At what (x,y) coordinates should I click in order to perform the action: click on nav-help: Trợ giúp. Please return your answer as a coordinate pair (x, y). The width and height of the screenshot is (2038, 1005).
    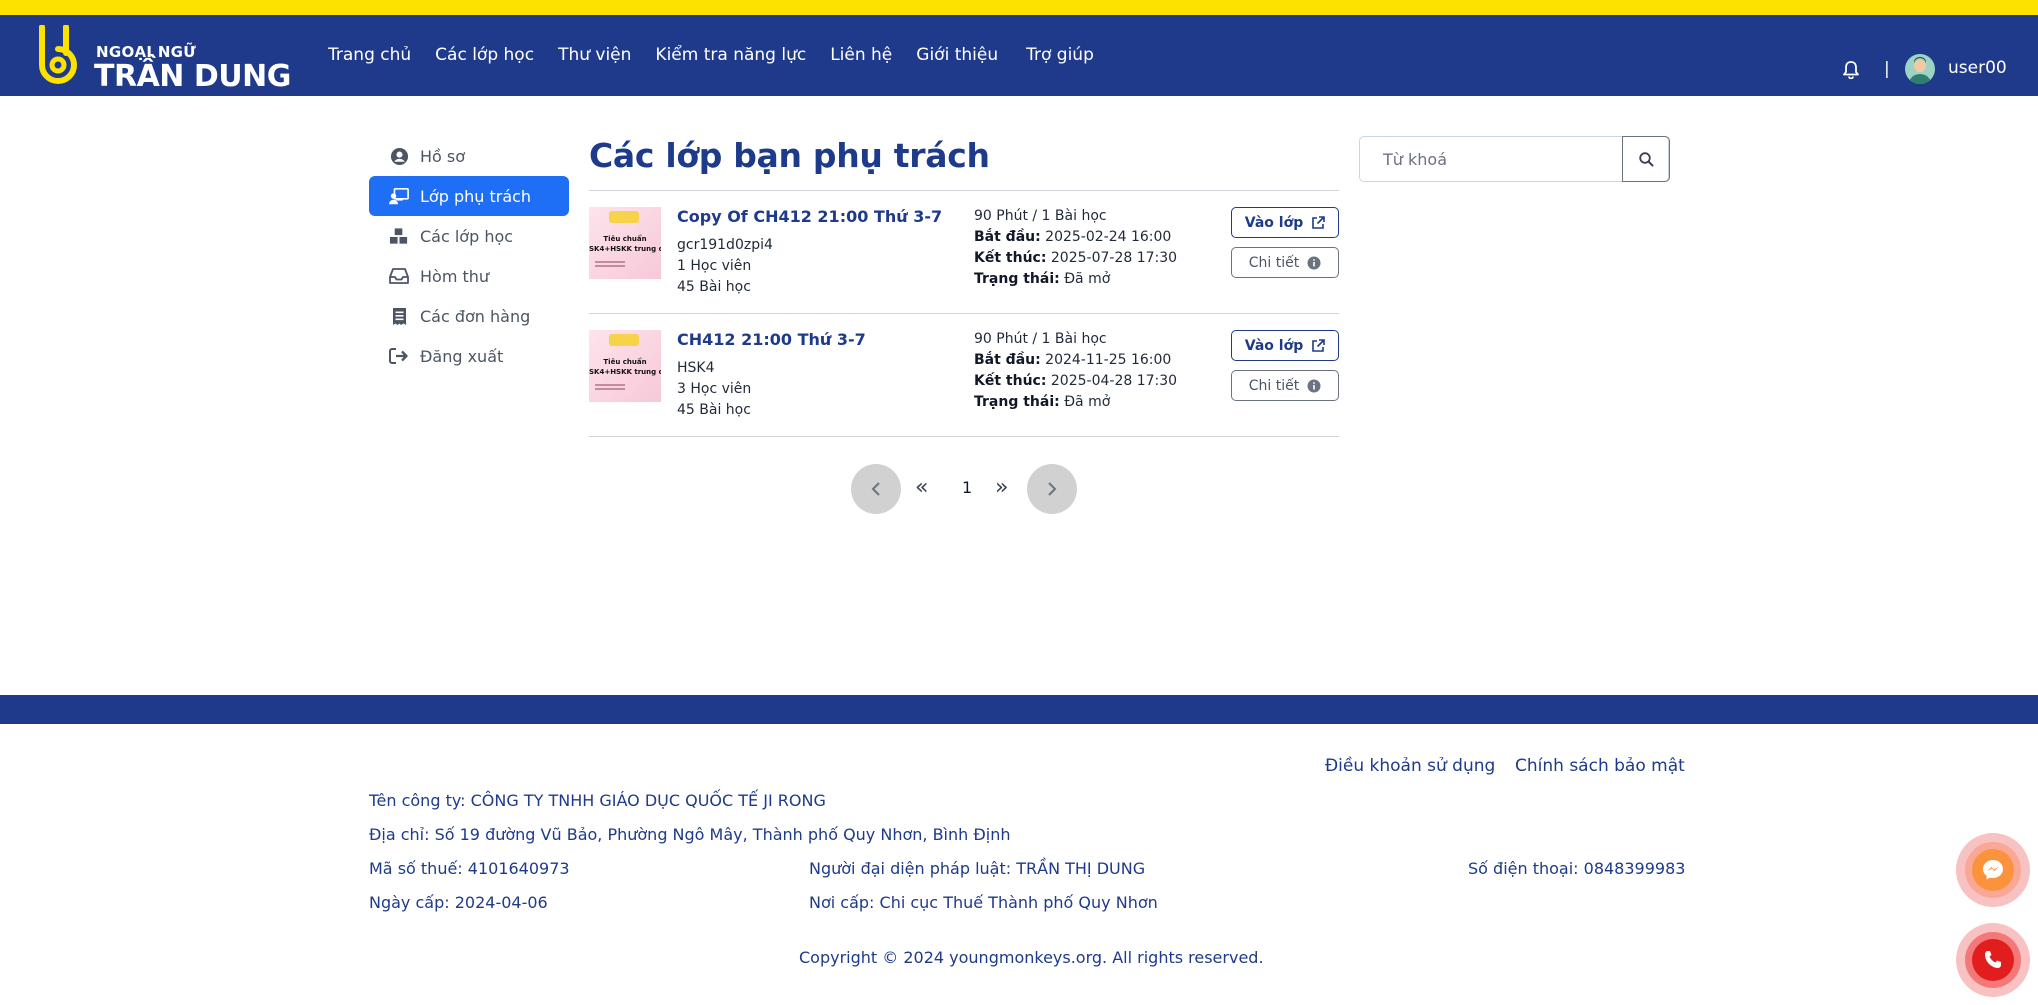
    Looking at the image, I should click on (1060, 57).